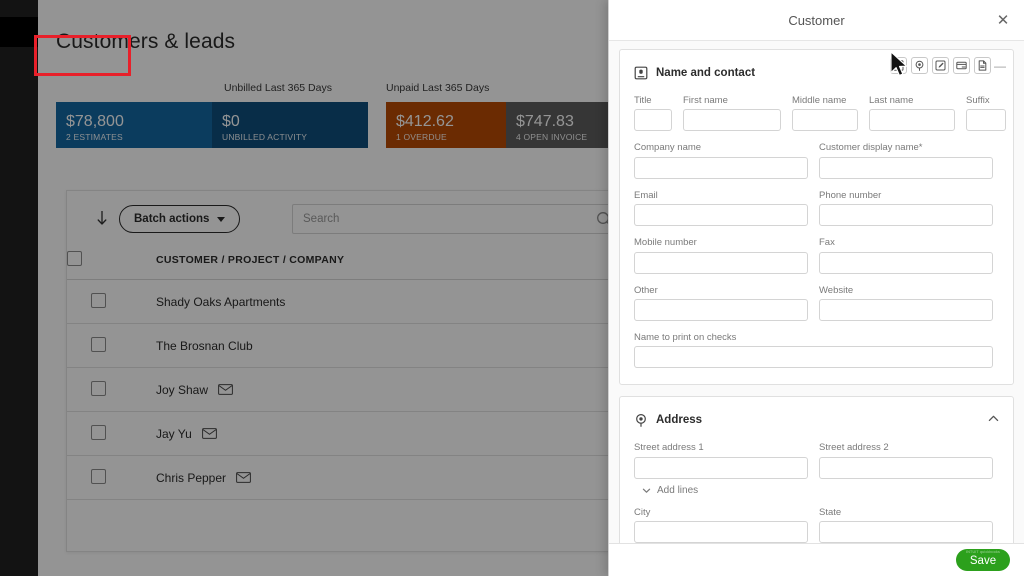 The width and height of the screenshot is (1024, 576). What do you see at coordinates (961, 65) in the screenshot?
I see `payment-card-icon` at bounding box center [961, 65].